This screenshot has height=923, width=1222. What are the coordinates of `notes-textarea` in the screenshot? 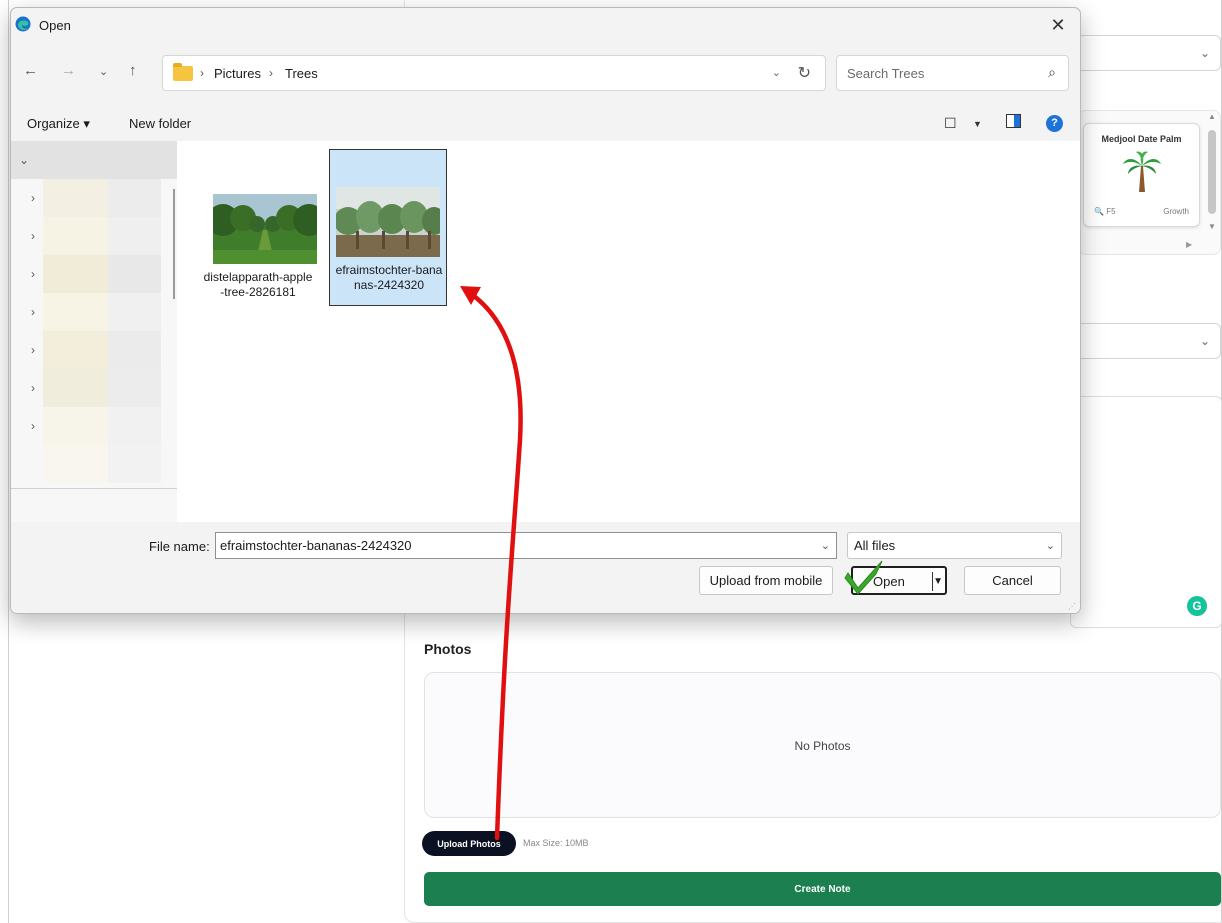 It's located at (1146, 512).